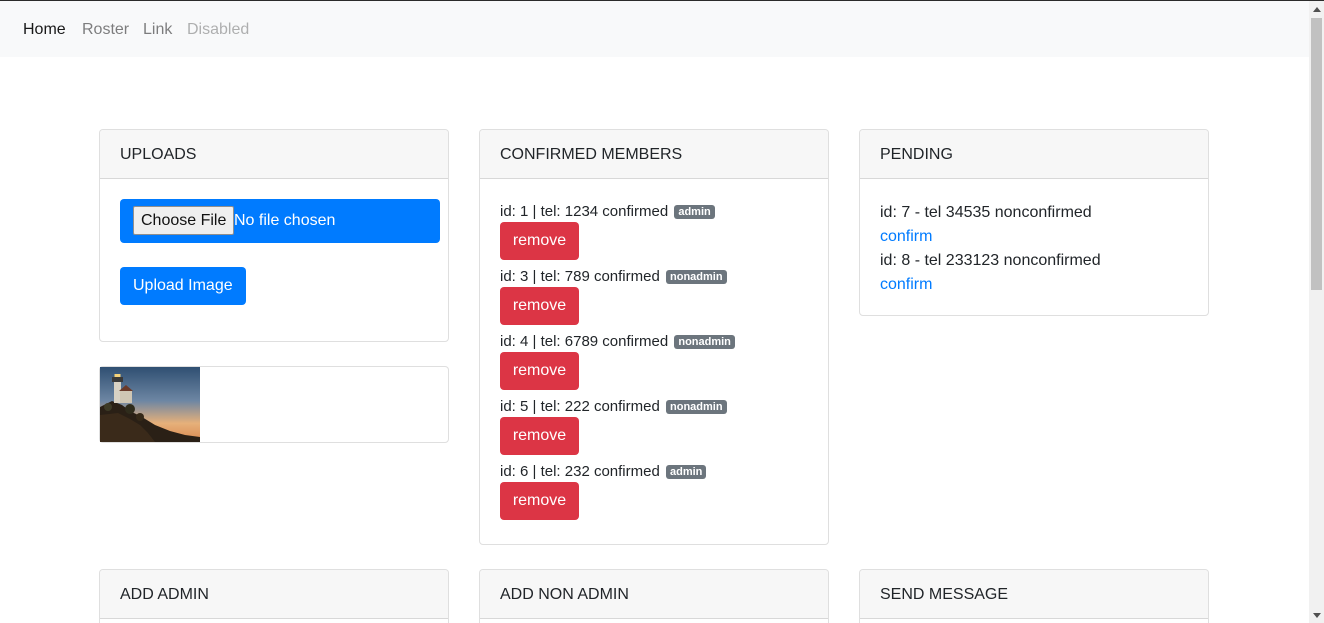  I want to click on member-row: id: 3 | tel: 789 confirmed nonadmin, so click(613, 277).